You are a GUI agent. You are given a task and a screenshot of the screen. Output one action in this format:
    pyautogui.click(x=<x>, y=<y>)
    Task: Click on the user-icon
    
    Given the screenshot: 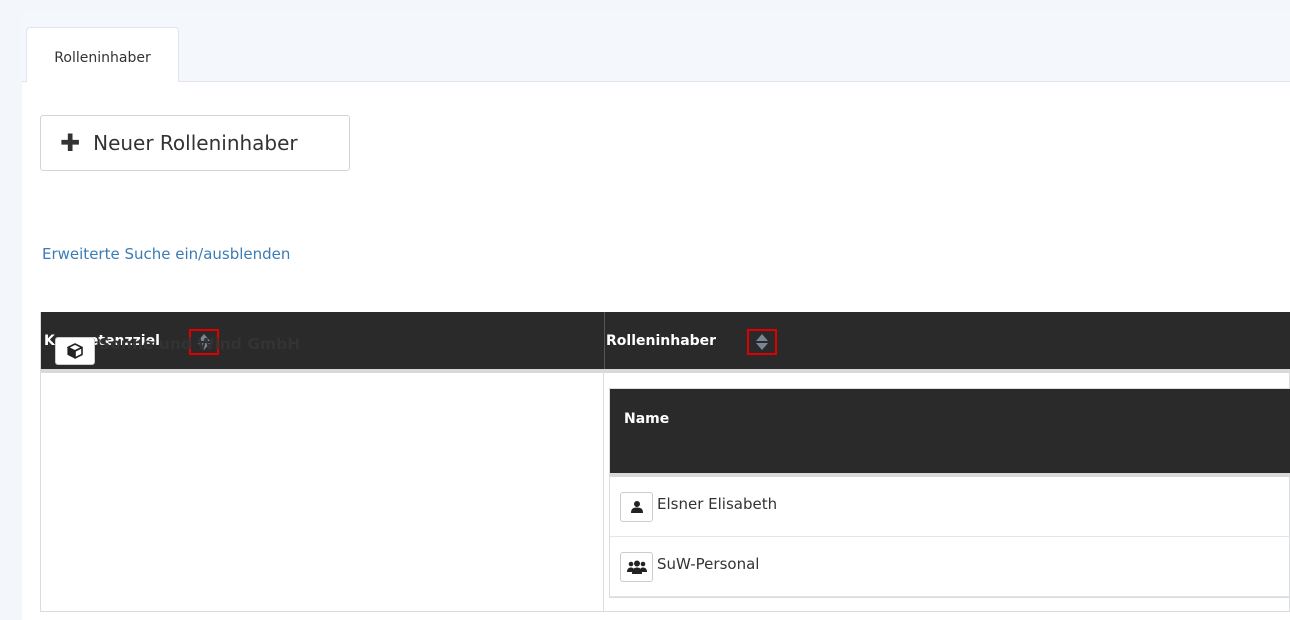 What is the action you would take?
    pyautogui.click(x=636, y=506)
    